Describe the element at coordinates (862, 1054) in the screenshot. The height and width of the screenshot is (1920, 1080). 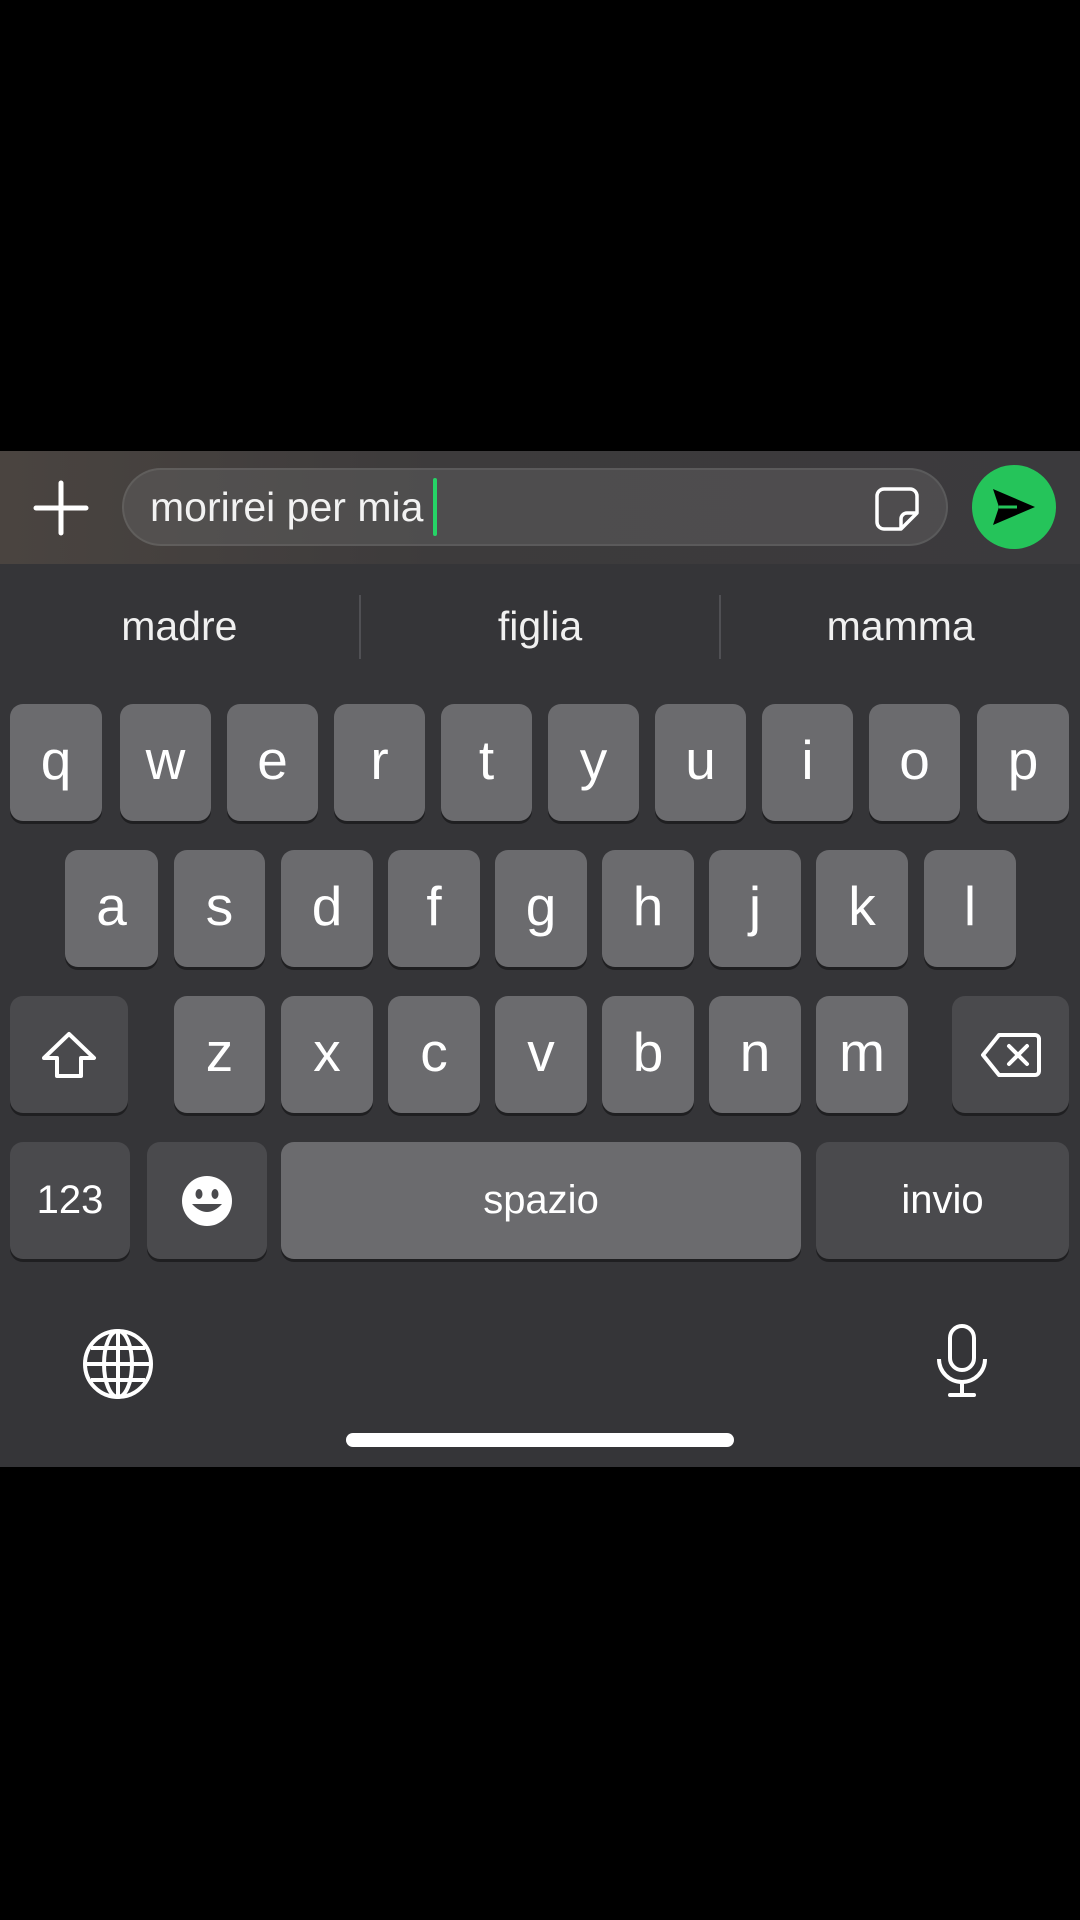
I see `key-m: m` at that location.